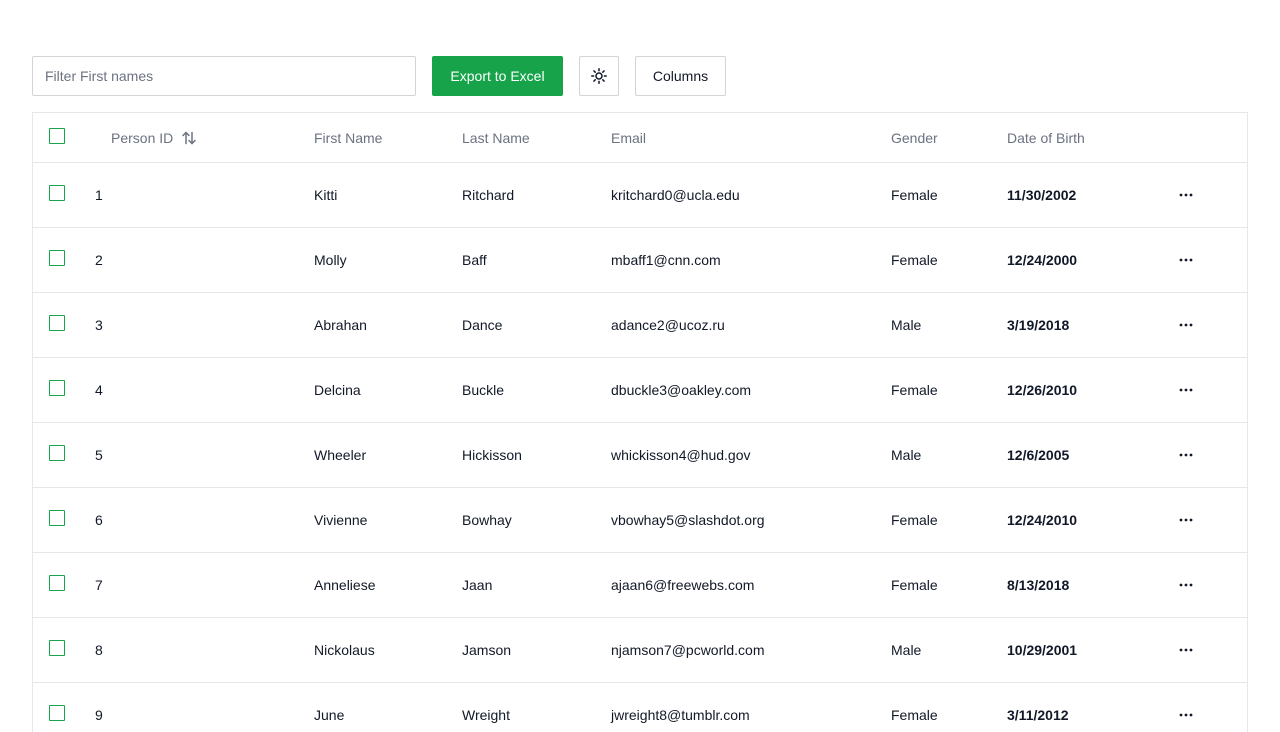 The width and height of the screenshot is (1280, 732). Describe the element at coordinates (688, 520) in the screenshot. I see `cell-email: vbowhay5@slashdot.org` at that location.